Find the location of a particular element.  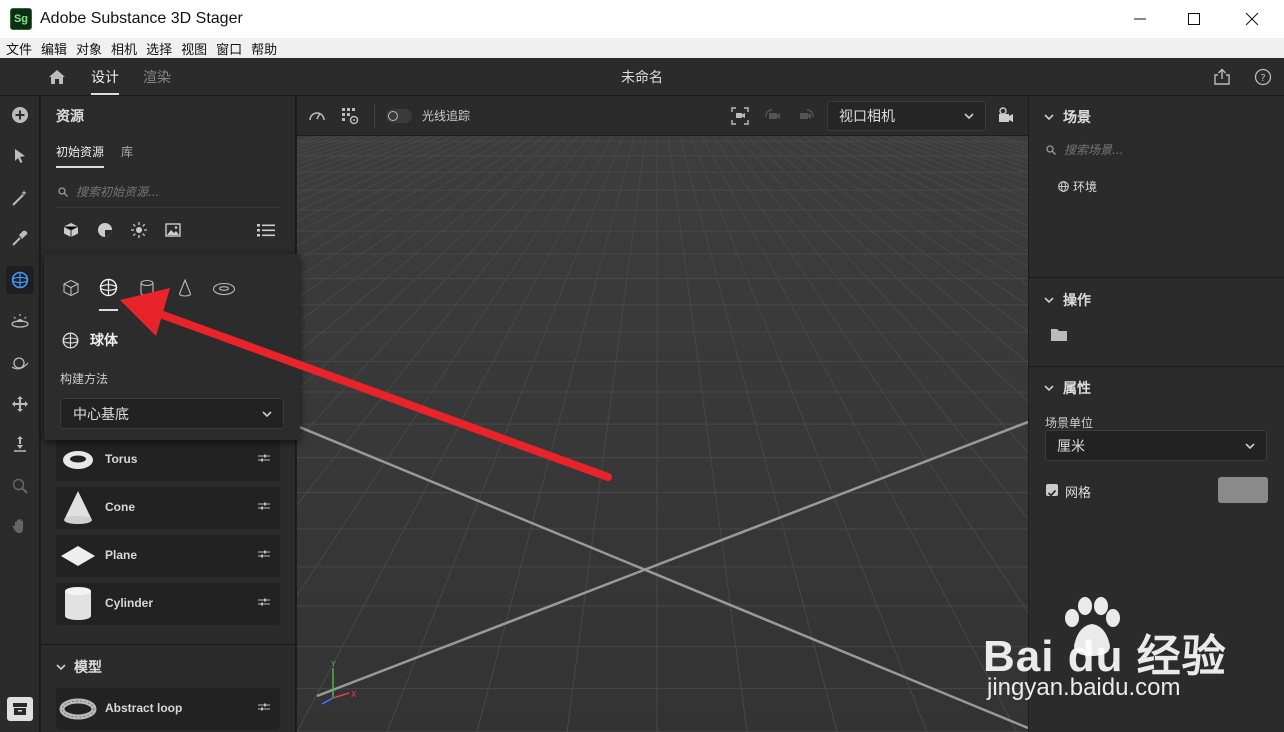

camera-frame-icon is located at coordinates (740, 116).